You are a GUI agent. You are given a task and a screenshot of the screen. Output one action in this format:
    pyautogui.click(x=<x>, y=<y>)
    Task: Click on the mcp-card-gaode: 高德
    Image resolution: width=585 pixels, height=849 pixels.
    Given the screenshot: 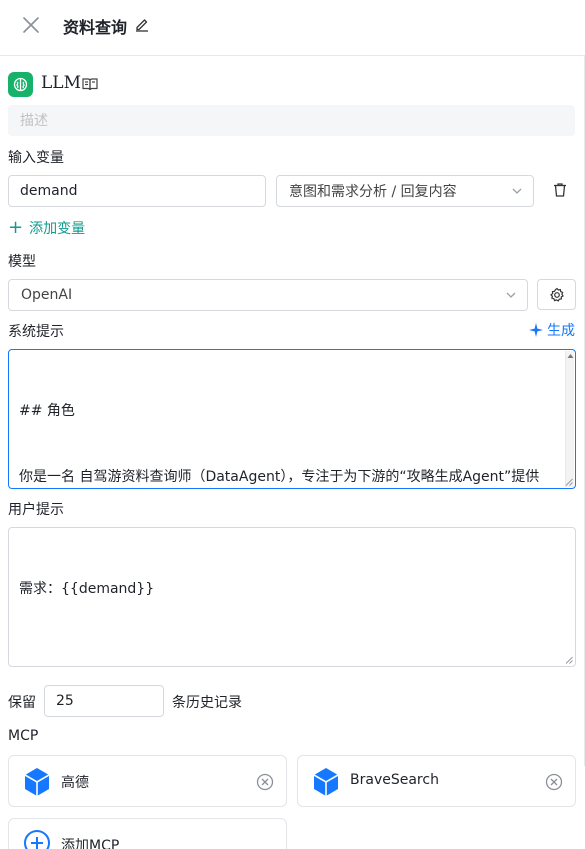 What is the action you would take?
    pyautogui.click(x=147, y=781)
    